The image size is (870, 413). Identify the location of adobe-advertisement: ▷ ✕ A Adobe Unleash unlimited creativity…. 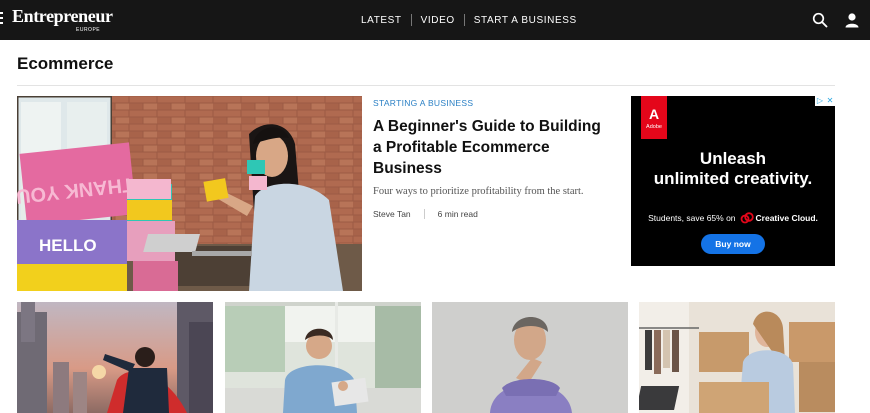
(733, 181).